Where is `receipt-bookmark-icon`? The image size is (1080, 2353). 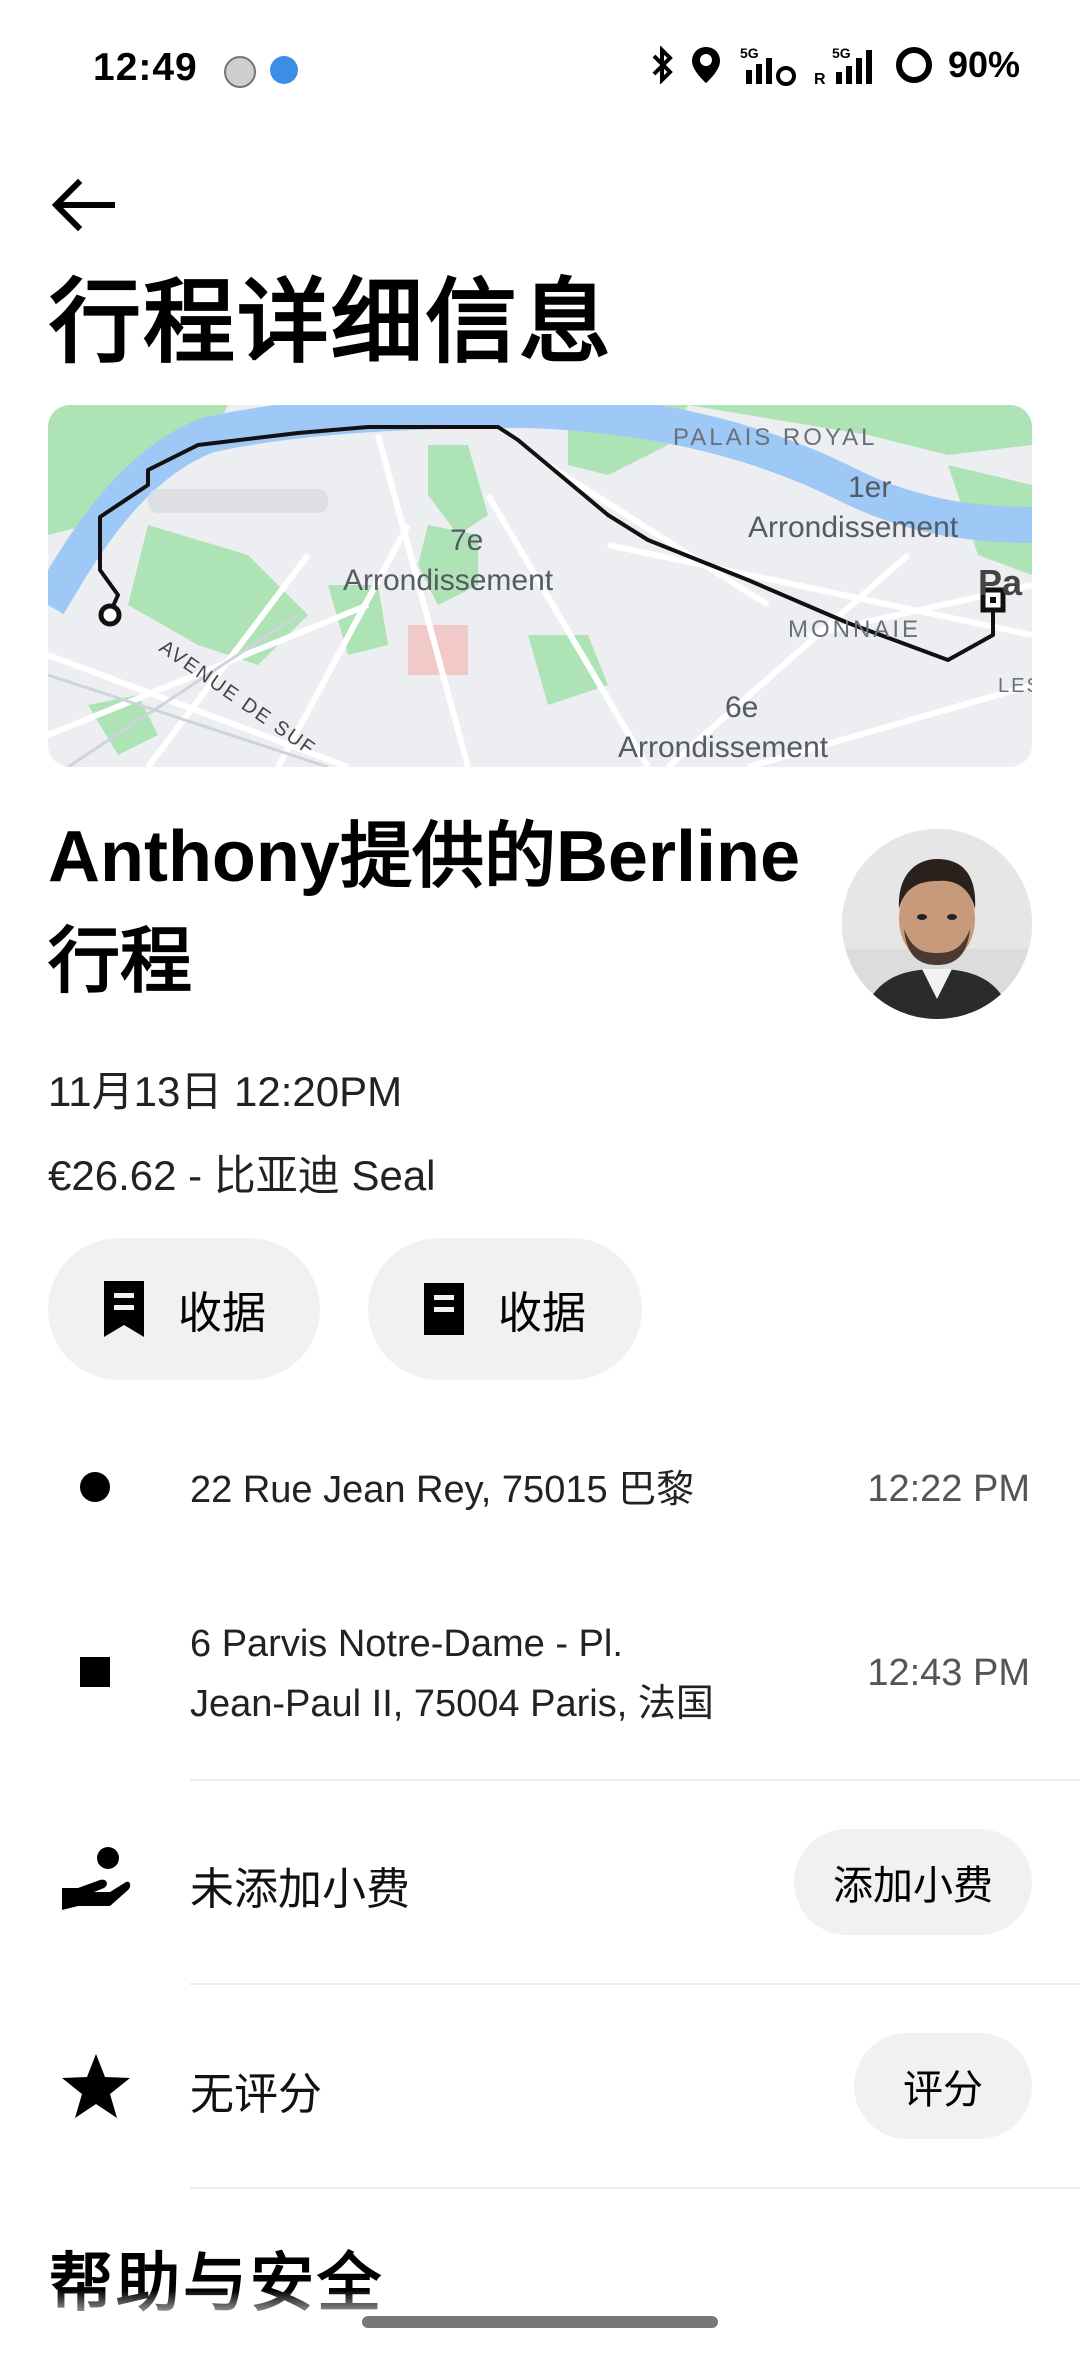
receipt-bookmark-icon is located at coordinates (124, 1309).